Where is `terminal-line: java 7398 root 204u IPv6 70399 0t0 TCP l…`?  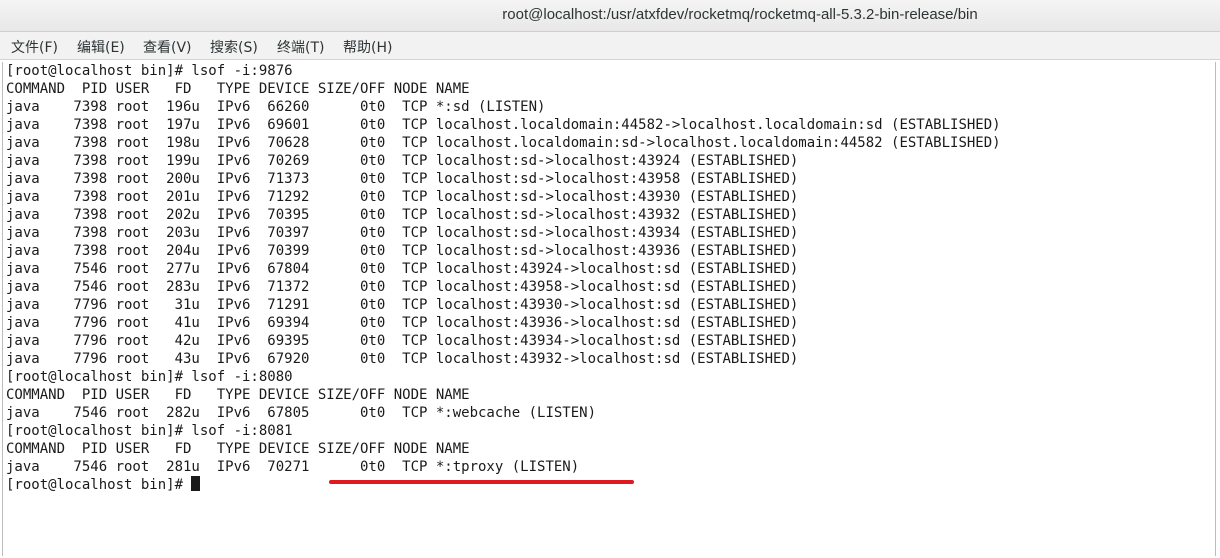 terminal-line: java 7398 root 204u IPv6 70399 0t0 TCP l… is located at coordinates (402, 251).